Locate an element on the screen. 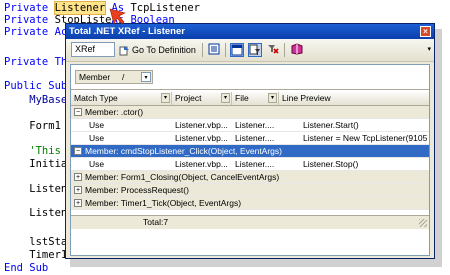 The width and height of the screenshot is (450, 275). code-line: Private Listener As TcpListener is located at coordinates (102, 8).